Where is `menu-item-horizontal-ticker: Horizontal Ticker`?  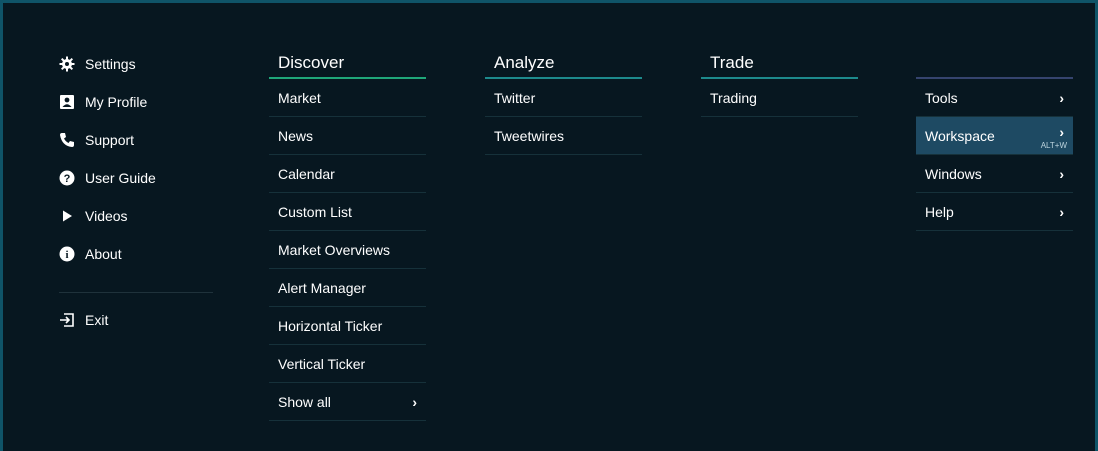 menu-item-horizontal-ticker: Horizontal Ticker is located at coordinates (347, 326).